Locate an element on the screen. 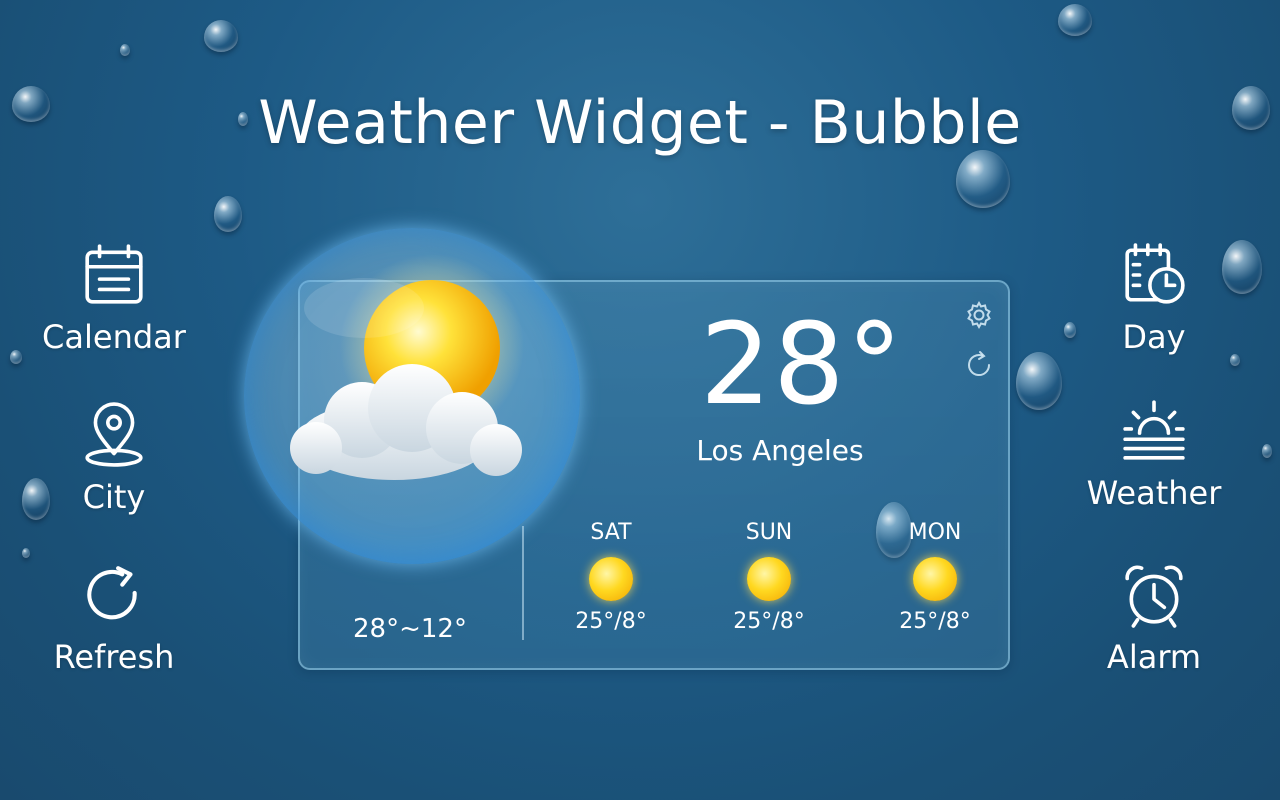  weather-label: Weather is located at coordinates (1154, 493).